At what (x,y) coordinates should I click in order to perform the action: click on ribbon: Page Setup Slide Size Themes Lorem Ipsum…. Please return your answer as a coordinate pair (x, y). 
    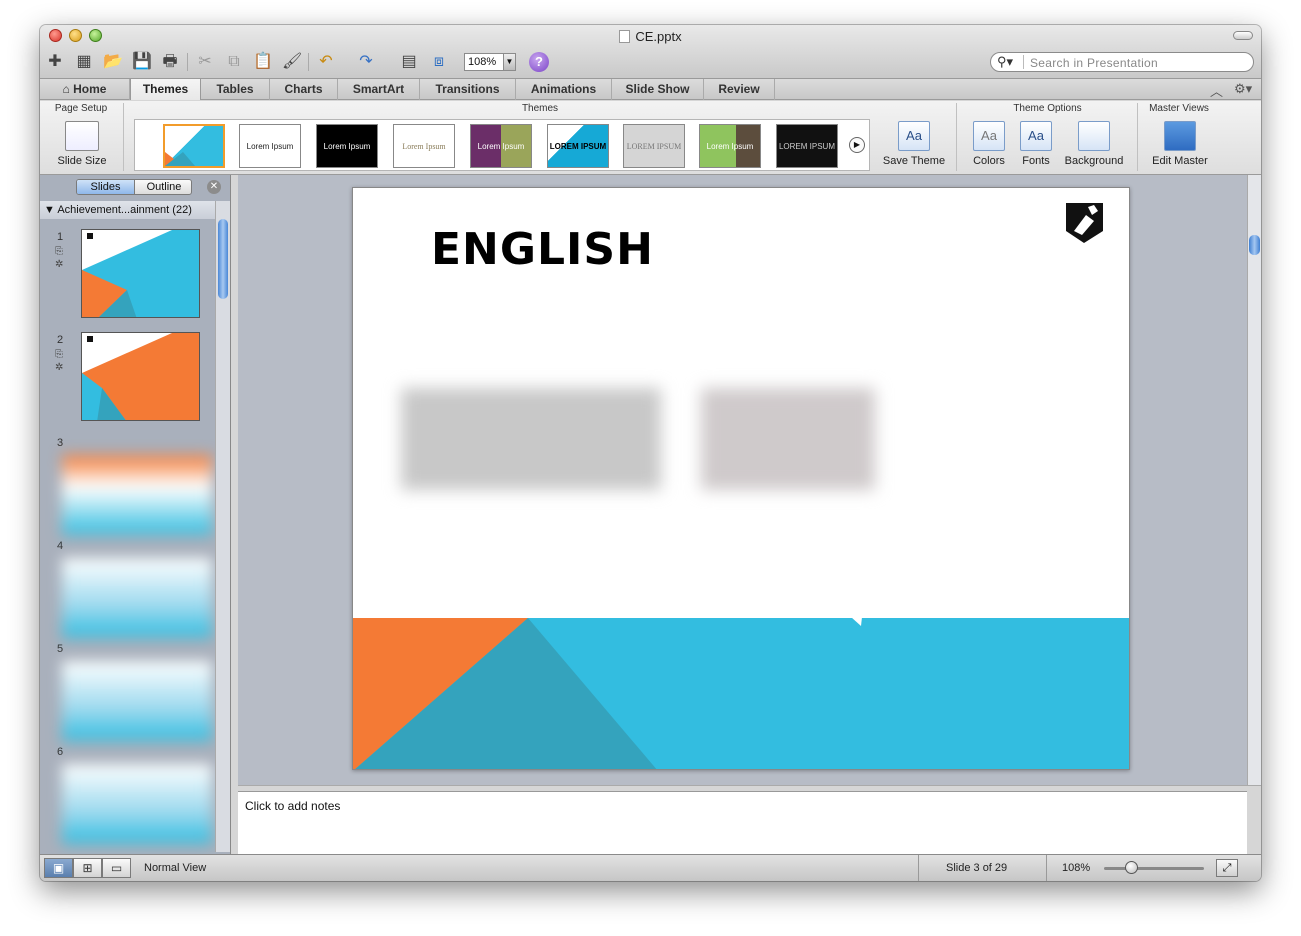
    Looking at the image, I should click on (650, 138).